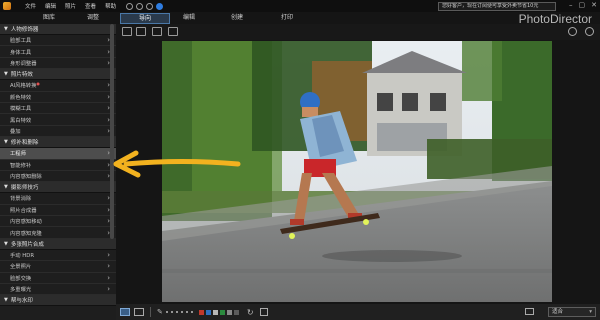 This screenshot has height=320, width=600. Describe the element at coordinates (58, 244) in the screenshot. I see `group-header: ▼ 多张照片合成` at that location.